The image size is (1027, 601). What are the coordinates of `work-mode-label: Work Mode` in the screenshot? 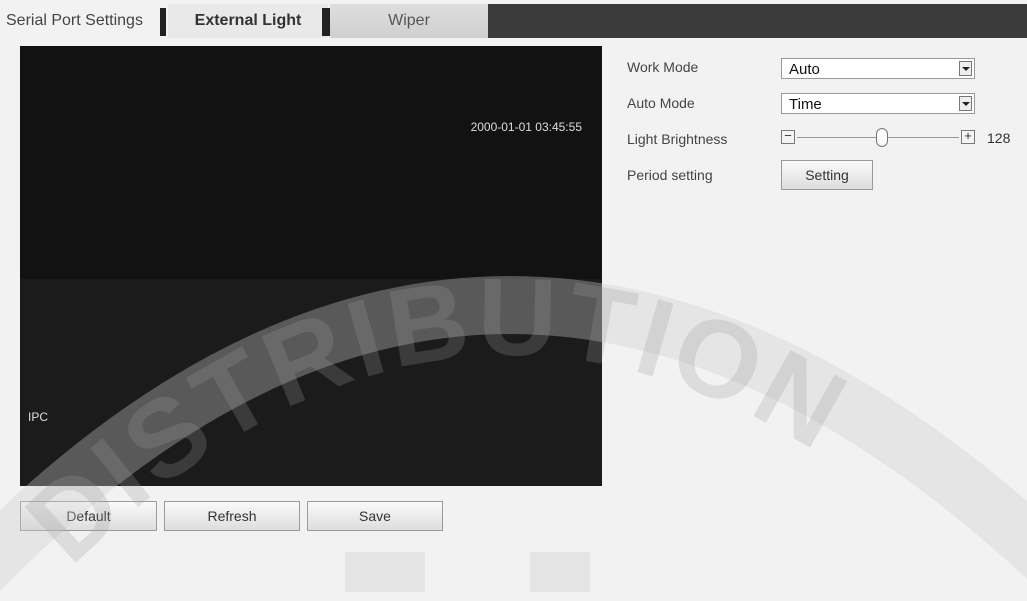 It's located at (663, 67).